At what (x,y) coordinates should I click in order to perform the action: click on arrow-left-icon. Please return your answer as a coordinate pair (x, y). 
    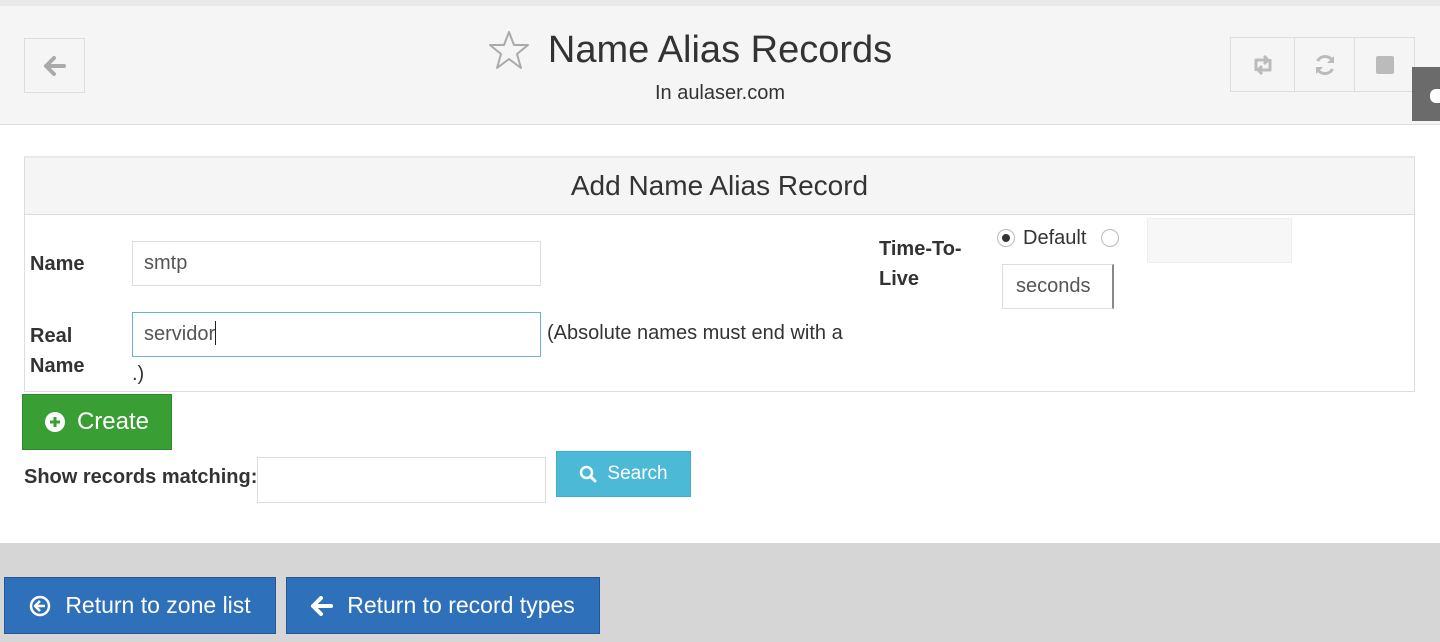
    Looking at the image, I should click on (322, 605).